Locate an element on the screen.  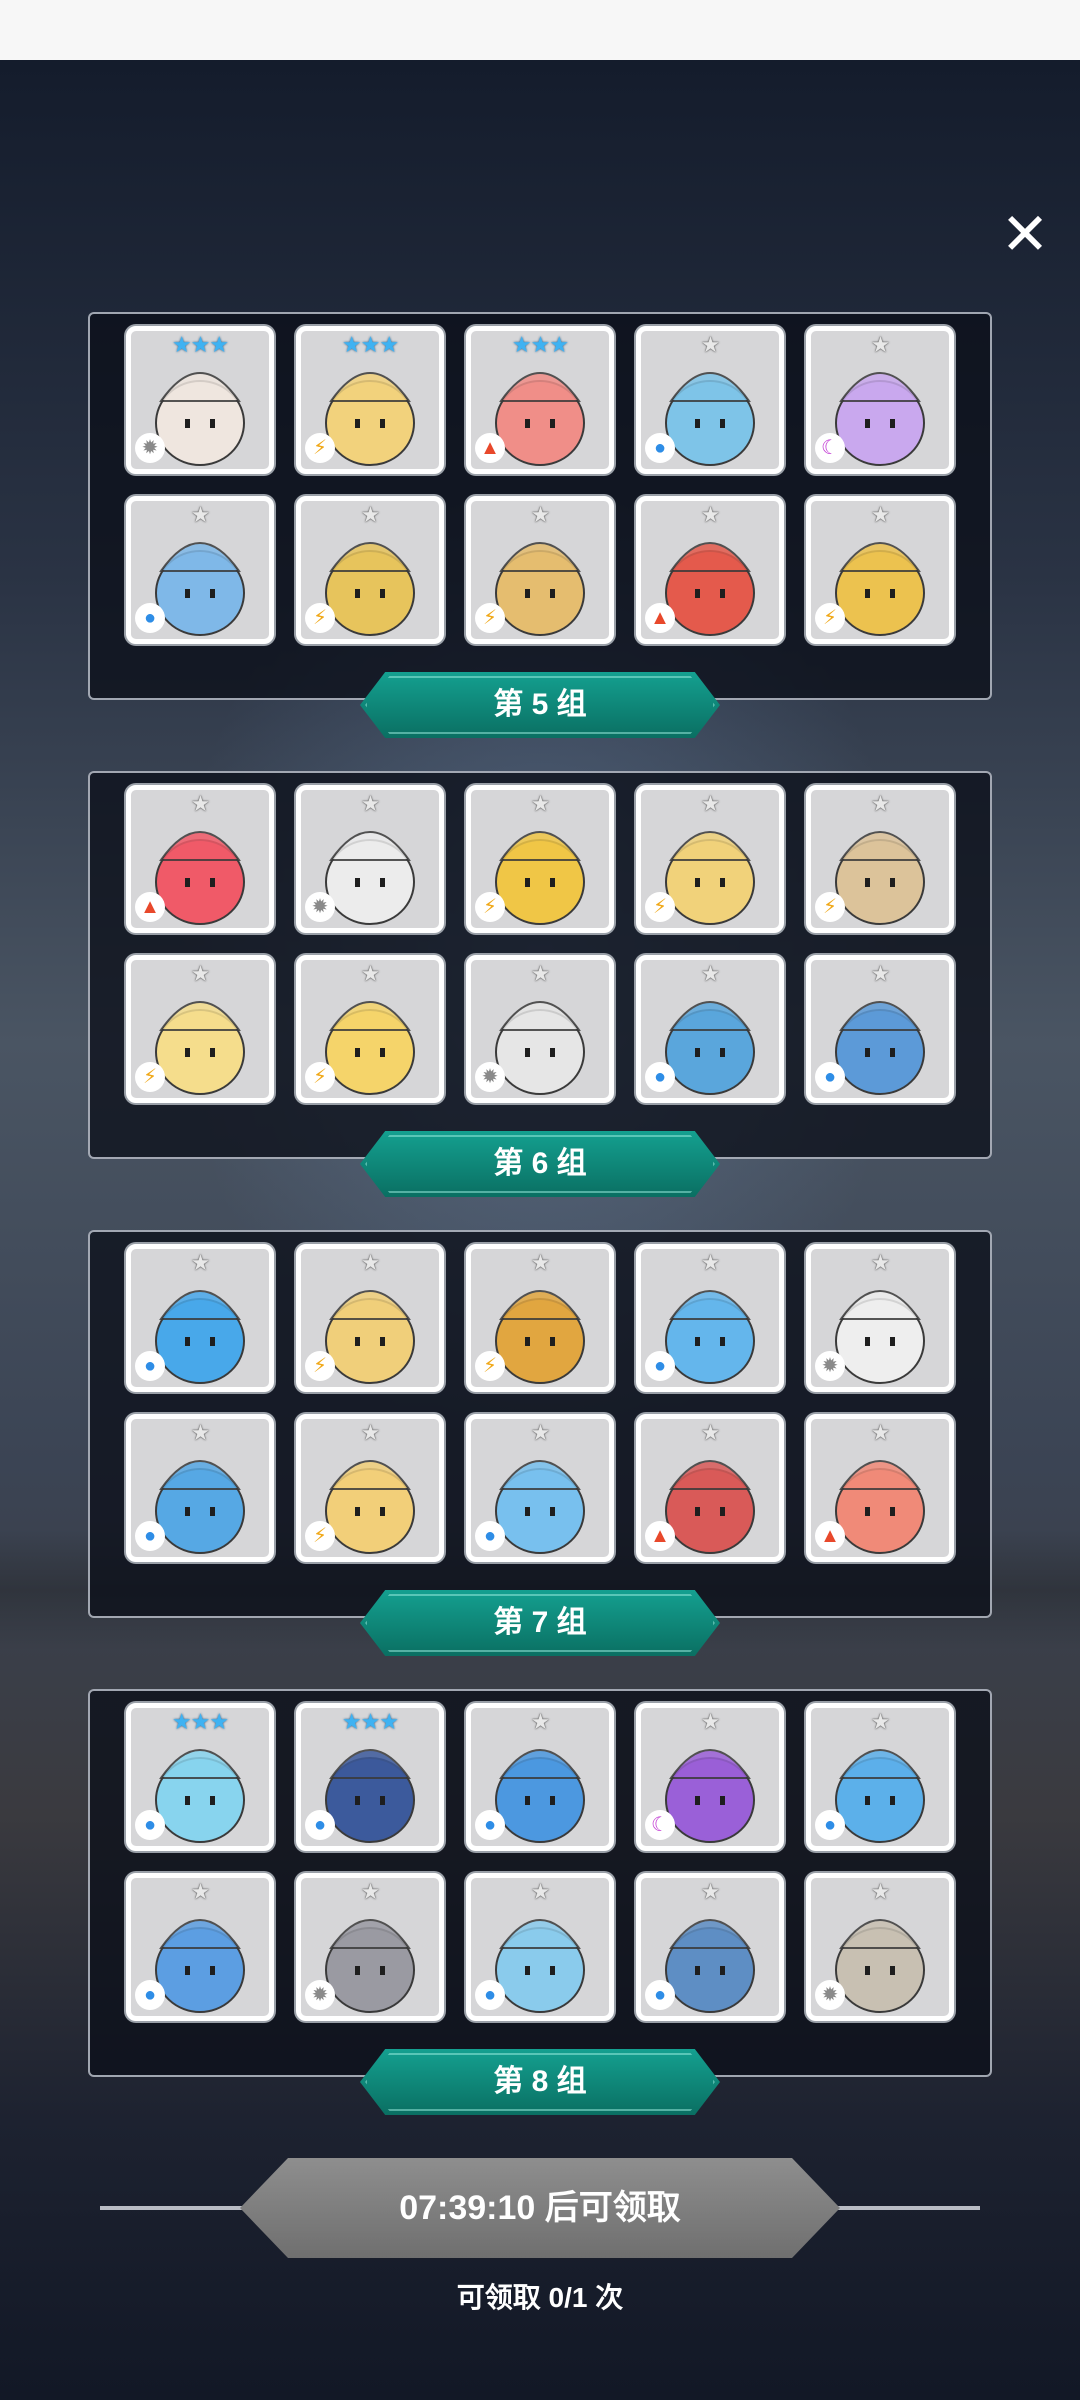
hero-card: ★★★ ▲ is located at coordinates (540, 400).